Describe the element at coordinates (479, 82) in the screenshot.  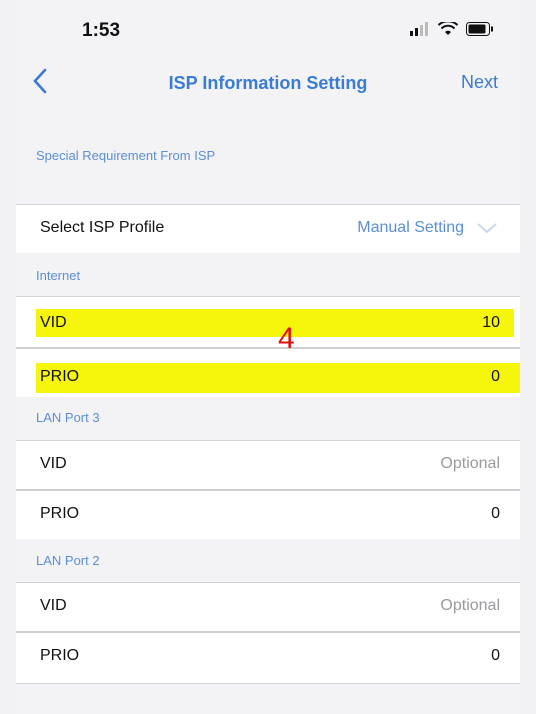
I see `next-button: Next` at that location.